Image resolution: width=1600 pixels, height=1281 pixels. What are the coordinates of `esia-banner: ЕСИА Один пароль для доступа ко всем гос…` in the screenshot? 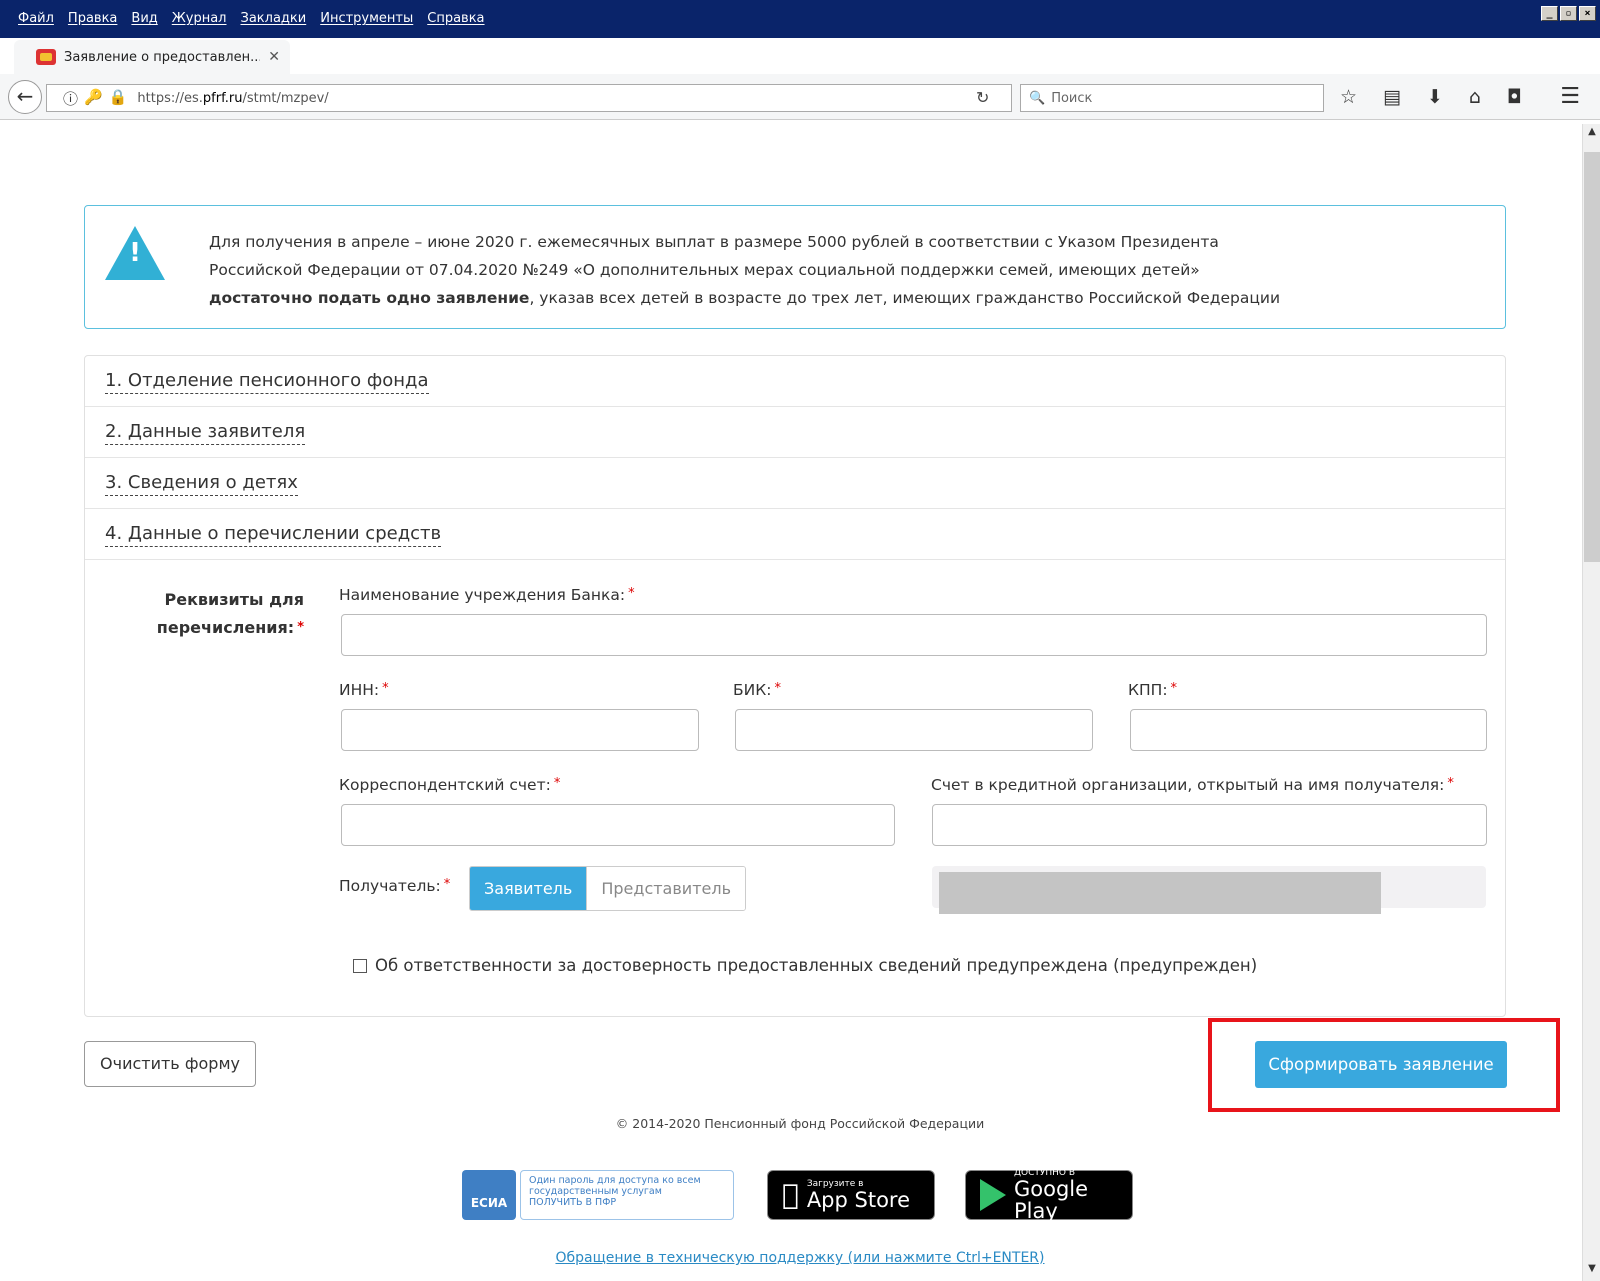 It's located at (598, 1195).